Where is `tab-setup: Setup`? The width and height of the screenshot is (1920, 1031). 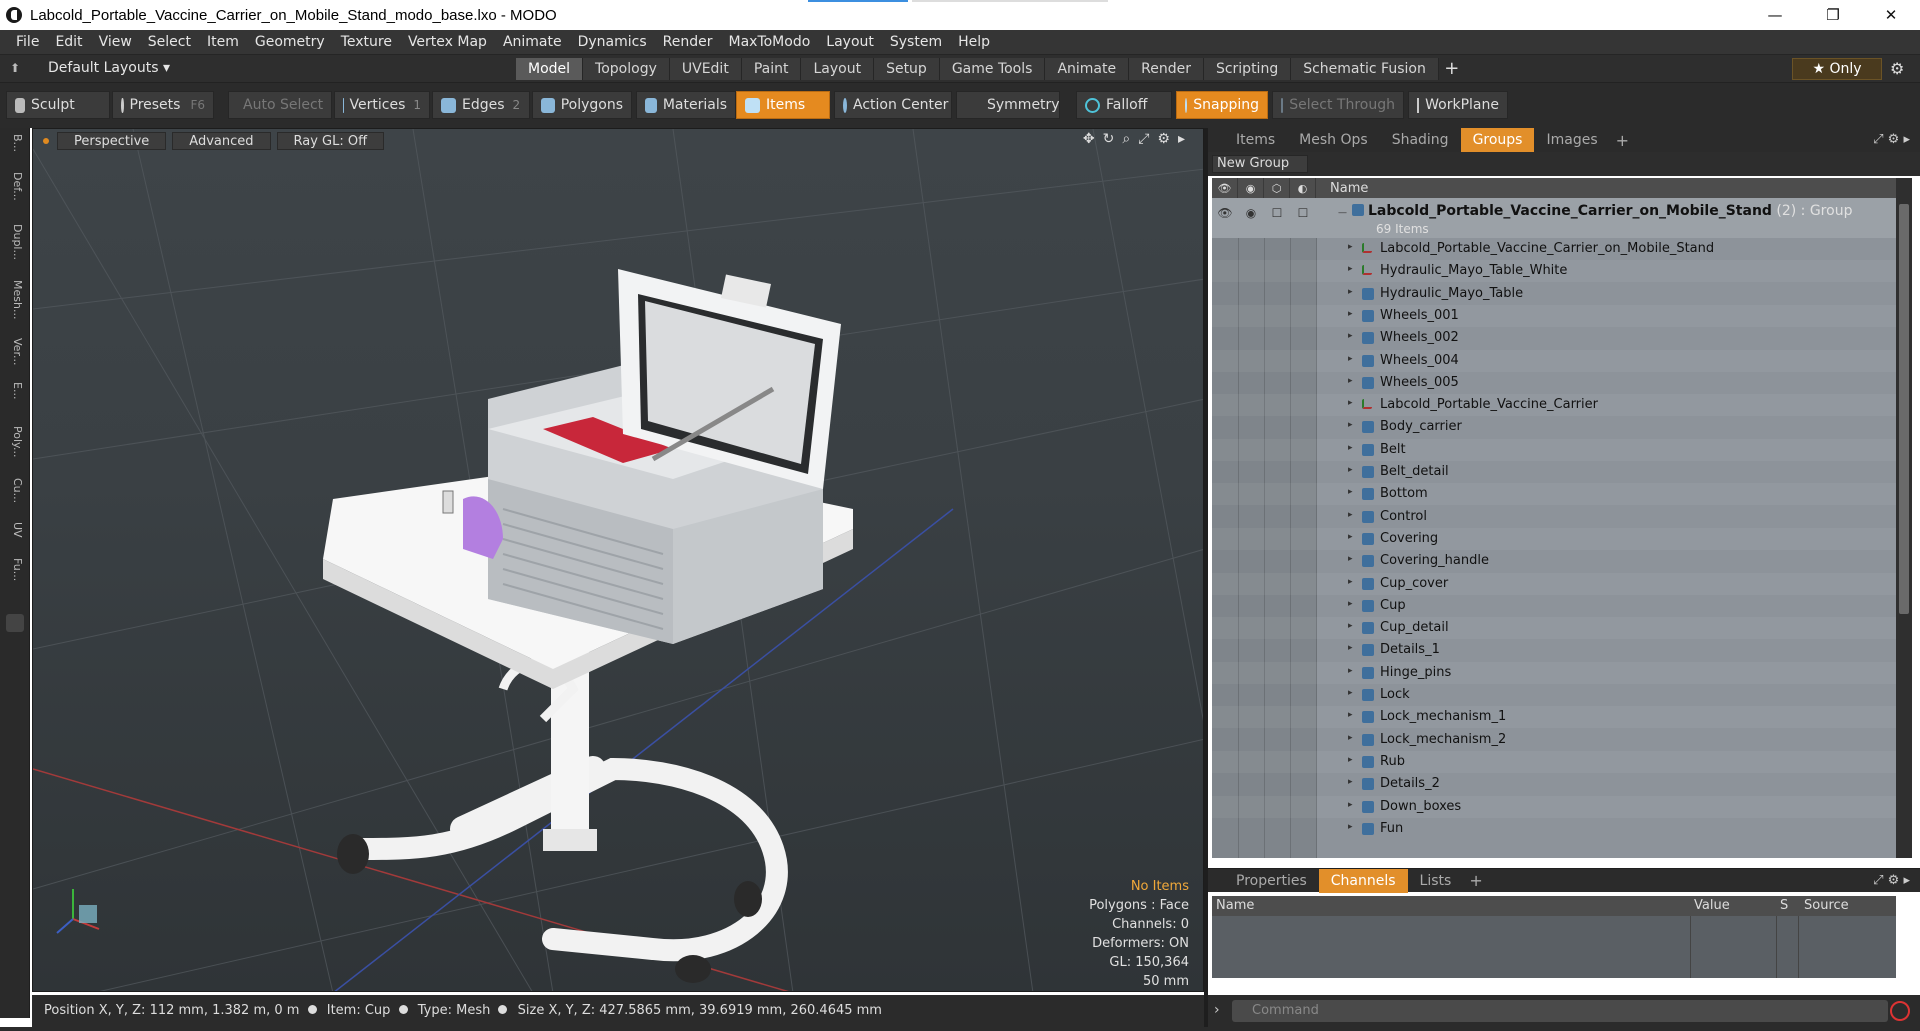 tab-setup: Setup is located at coordinates (907, 69).